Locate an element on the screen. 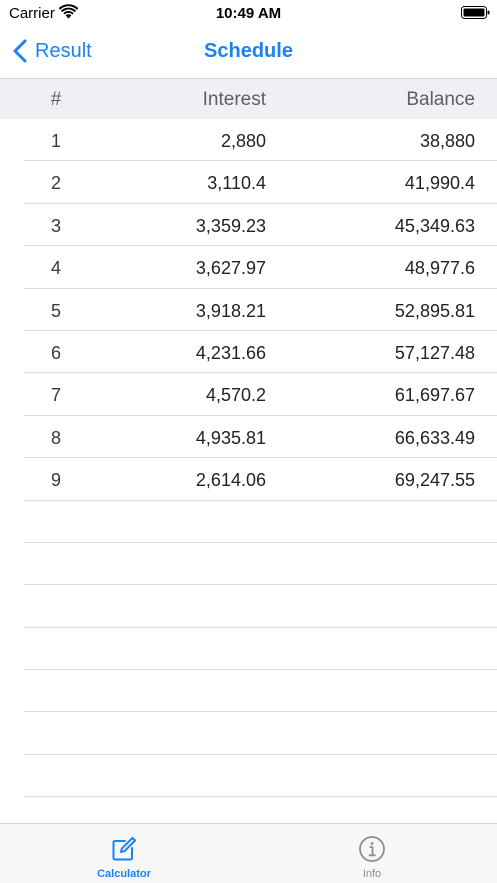  row-interest: 3,359.23 is located at coordinates (230, 225).